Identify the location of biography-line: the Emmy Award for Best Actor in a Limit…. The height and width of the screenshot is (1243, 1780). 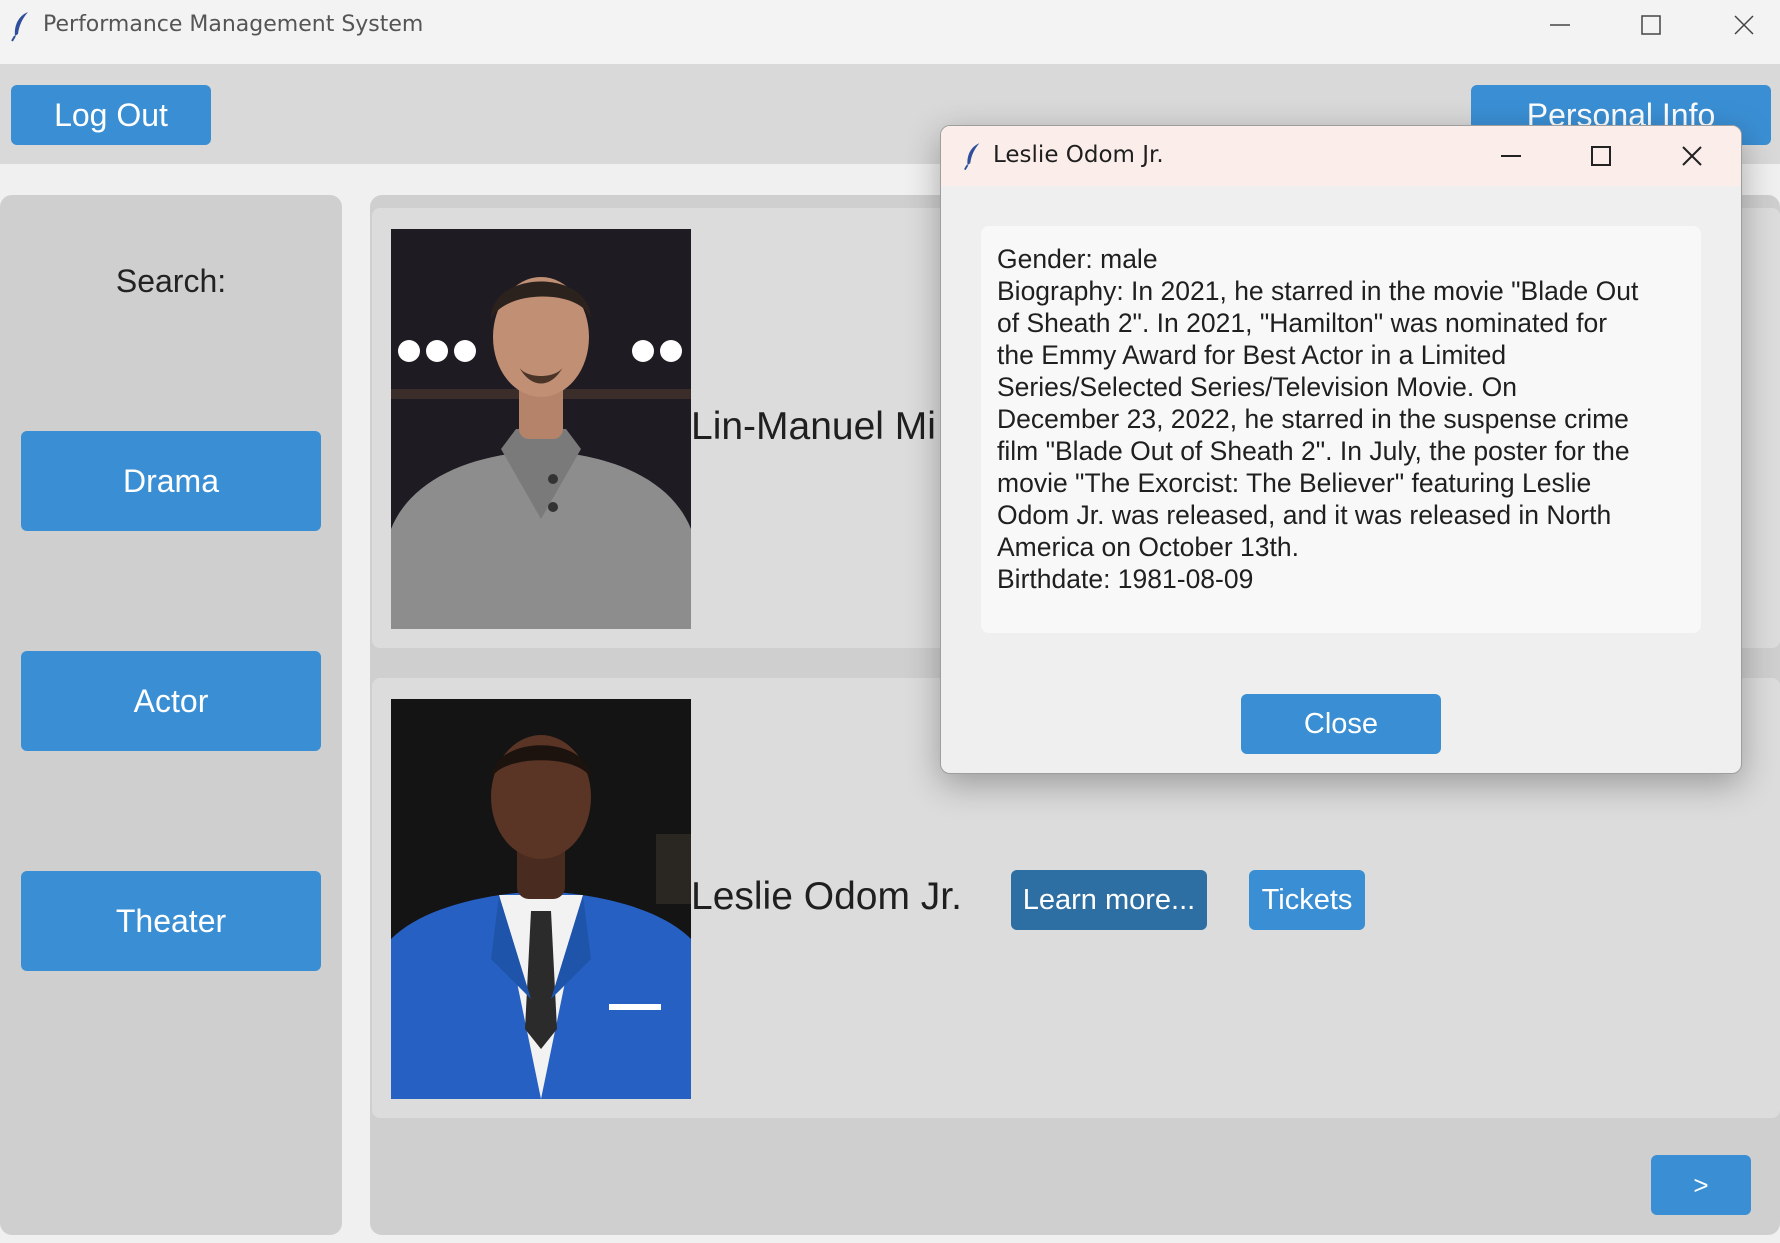
(1252, 355).